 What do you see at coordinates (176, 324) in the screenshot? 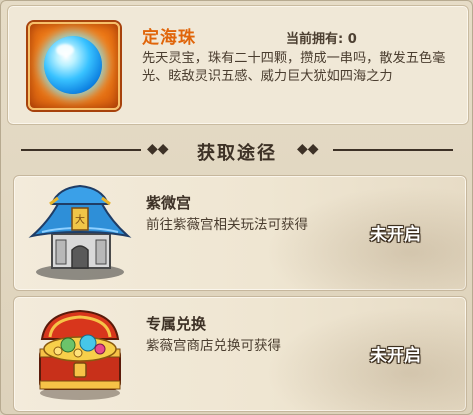
I see `source-title: 专属兑换` at bounding box center [176, 324].